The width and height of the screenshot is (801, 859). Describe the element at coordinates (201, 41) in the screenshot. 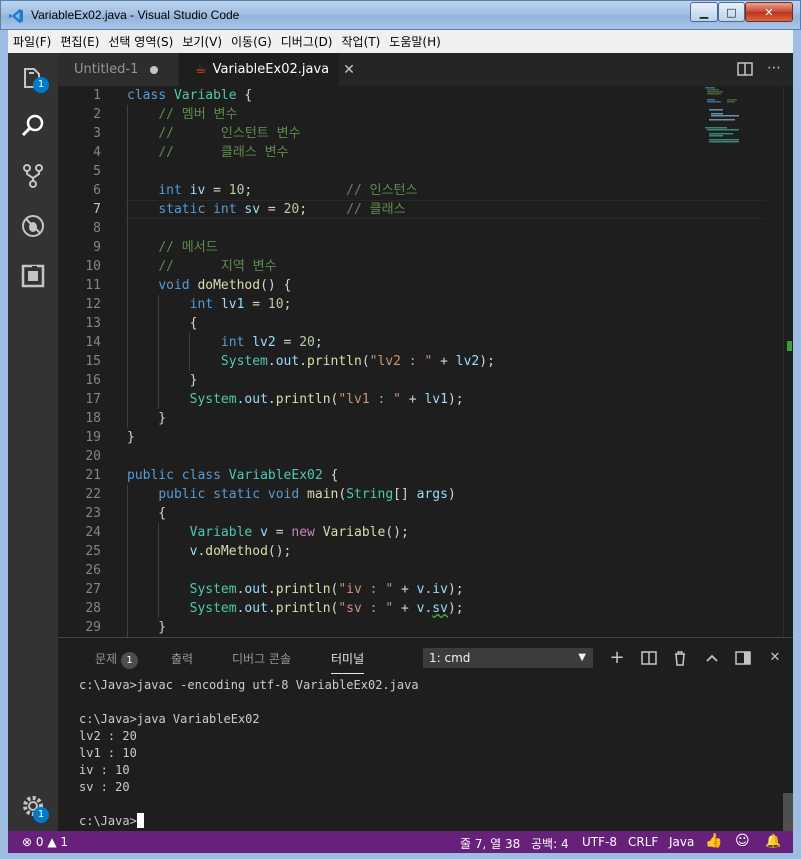

I see `menu-view: 보기(V)` at that location.